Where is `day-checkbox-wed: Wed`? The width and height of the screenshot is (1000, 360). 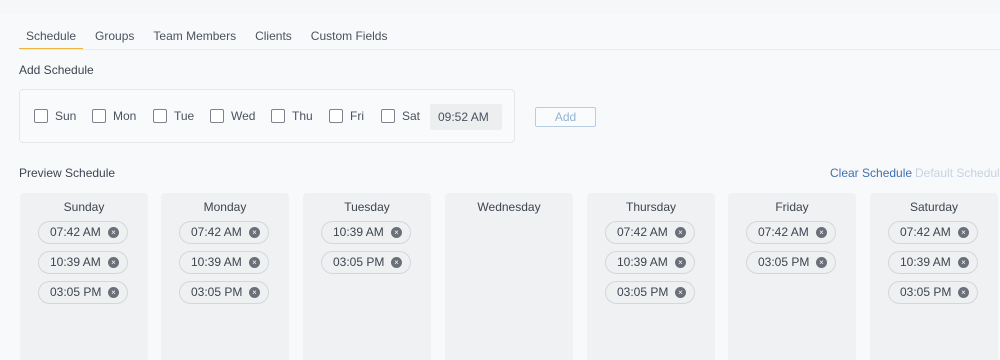
day-checkbox-wed: Wed is located at coordinates (232, 116).